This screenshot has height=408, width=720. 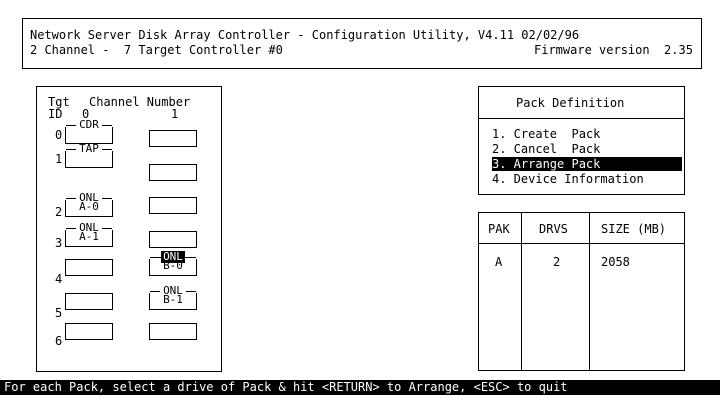 I want to click on header-controller-info: 2 Channel - 7 Target Controller #0, so click(x=156, y=50).